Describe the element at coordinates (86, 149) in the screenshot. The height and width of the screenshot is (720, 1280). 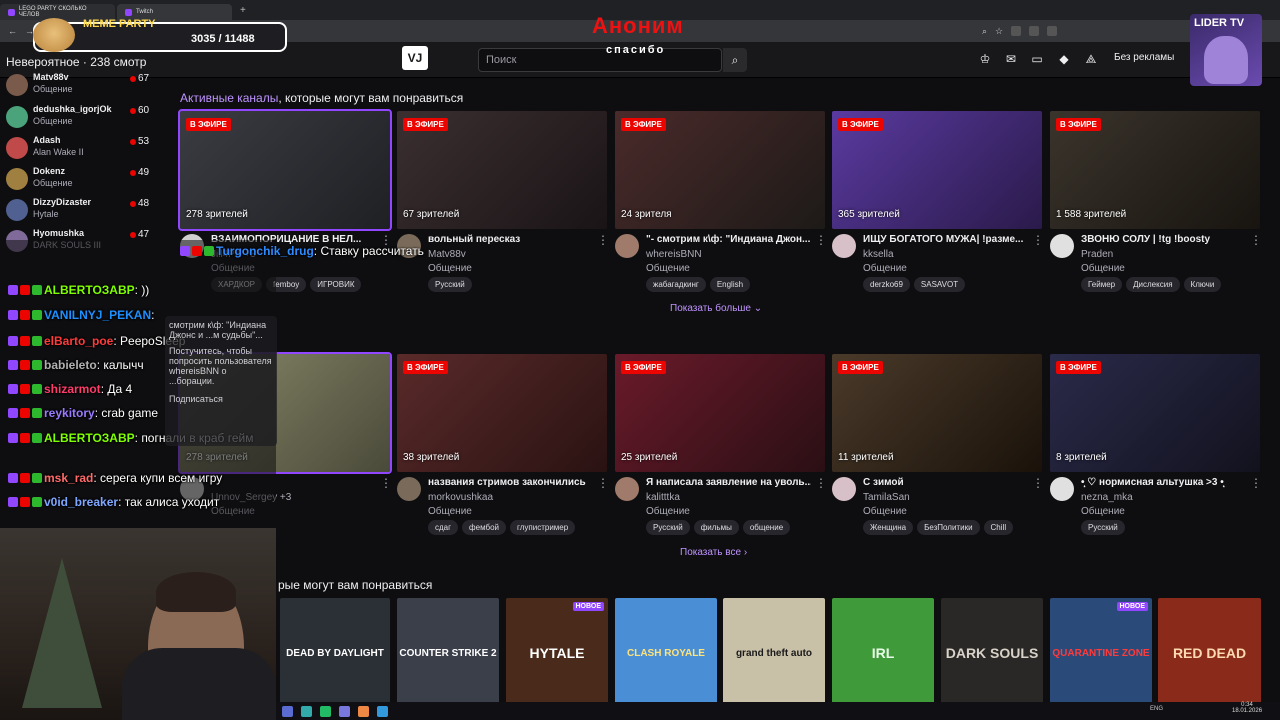
I see `sidebar-item-channel: Adash Alan Wake II 53` at that location.